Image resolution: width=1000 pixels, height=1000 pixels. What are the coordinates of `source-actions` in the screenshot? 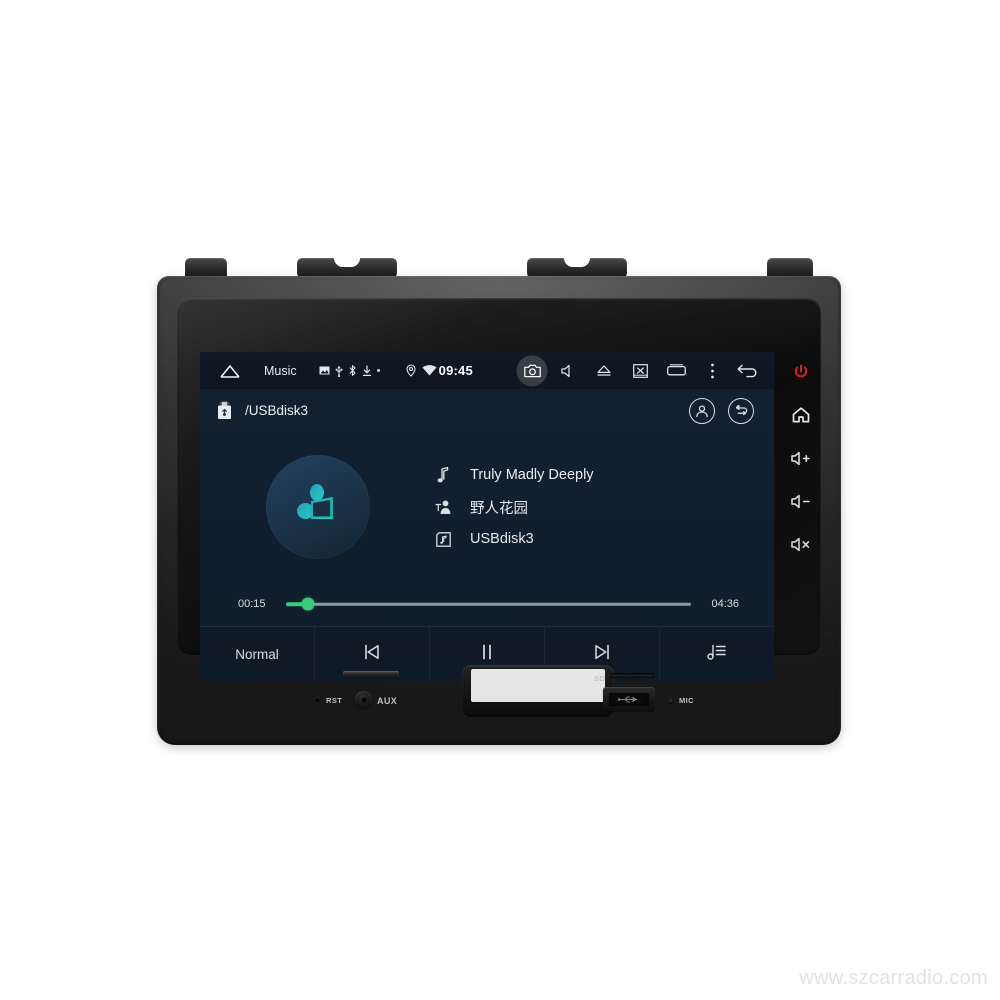 It's located at (721, 410).